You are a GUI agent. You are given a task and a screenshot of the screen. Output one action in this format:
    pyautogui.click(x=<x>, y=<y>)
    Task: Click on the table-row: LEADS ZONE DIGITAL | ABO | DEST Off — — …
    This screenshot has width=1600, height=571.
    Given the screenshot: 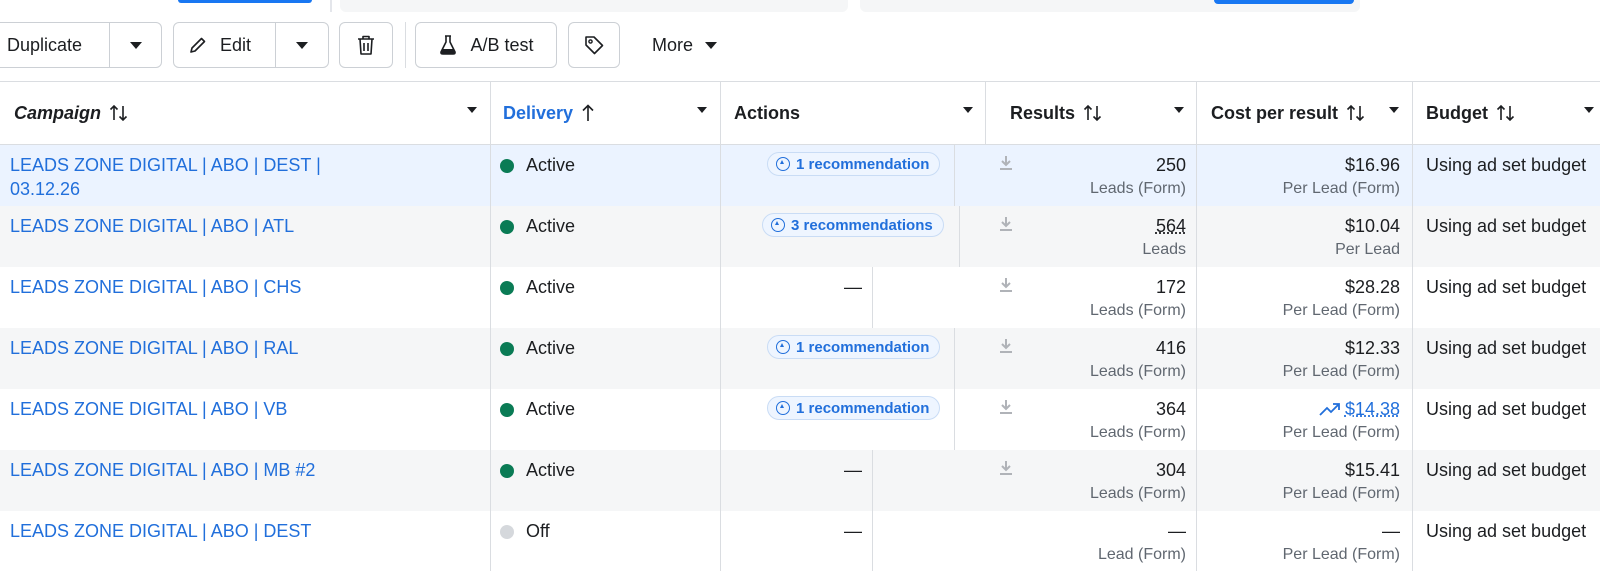 What is the action you would take?
    pyautogui.click(x=800, y=541)
    